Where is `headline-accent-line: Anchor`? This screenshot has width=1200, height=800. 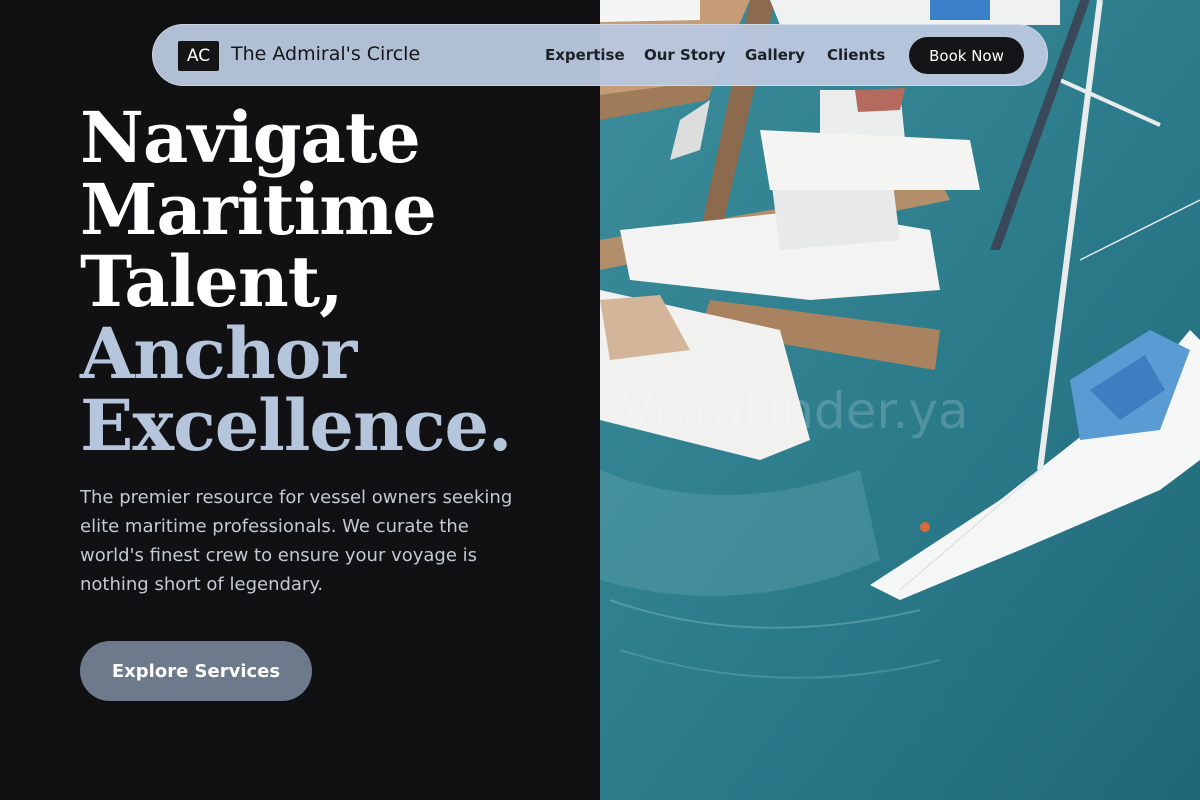 headline-accent-line: Anchor is located at coordinates (218, 353).